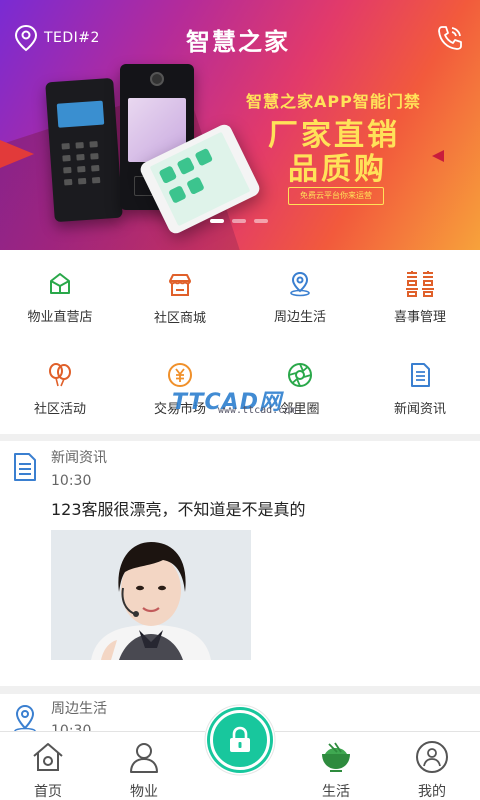  I want to click on tab-label: 我的, so click(432, 792).